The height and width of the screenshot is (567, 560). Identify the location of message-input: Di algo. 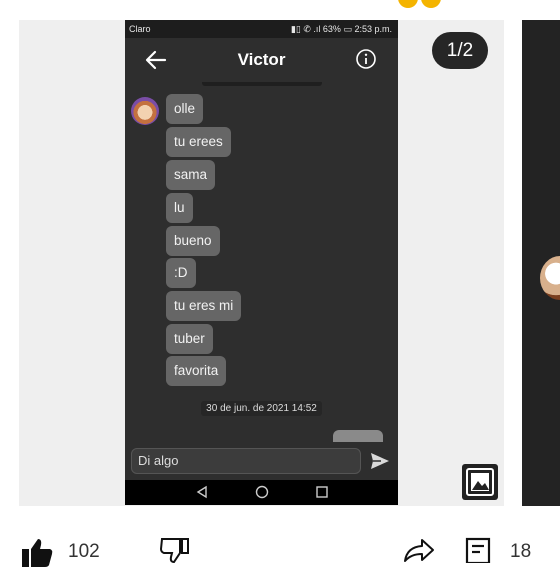
(246, 461).